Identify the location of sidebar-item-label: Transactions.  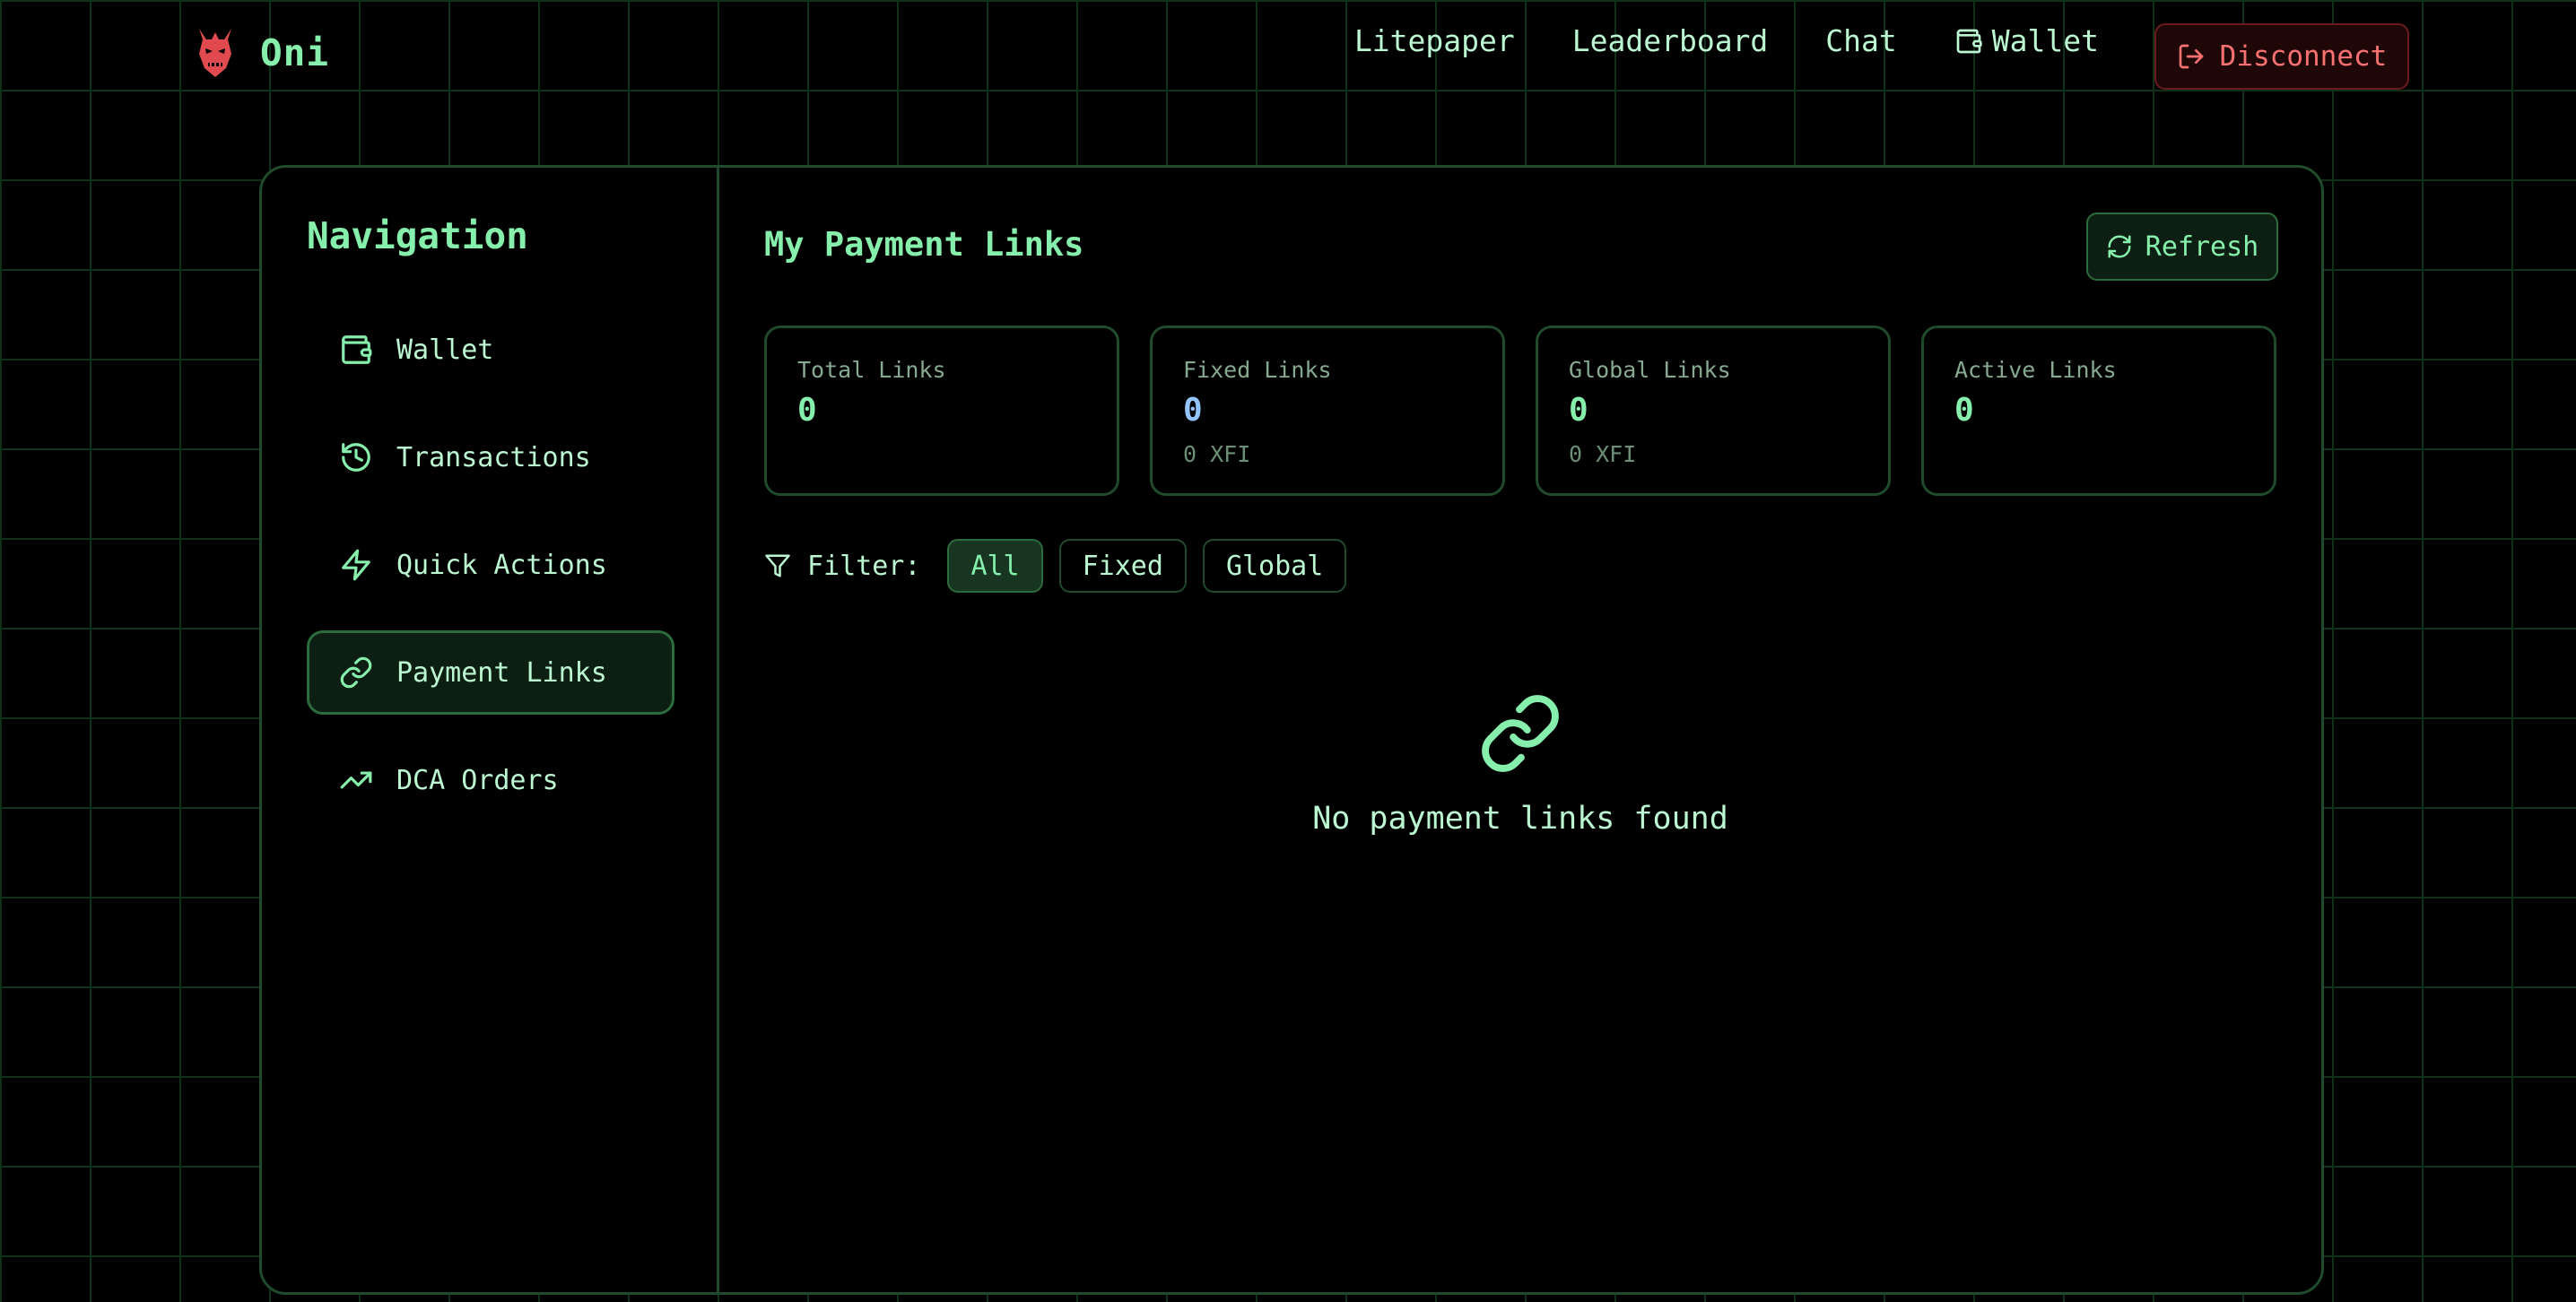
(493, 457).